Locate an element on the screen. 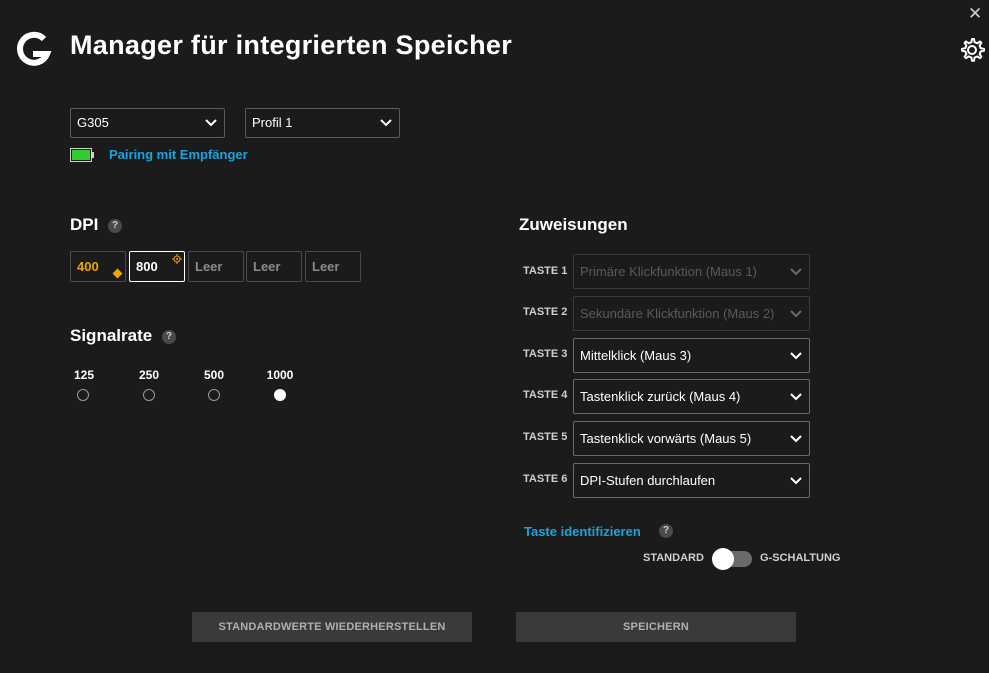 The width and height of the screenshot is (989, 673). toggle-label-gshift: G-SCHALTUNG is located at coordinates (800, 558).